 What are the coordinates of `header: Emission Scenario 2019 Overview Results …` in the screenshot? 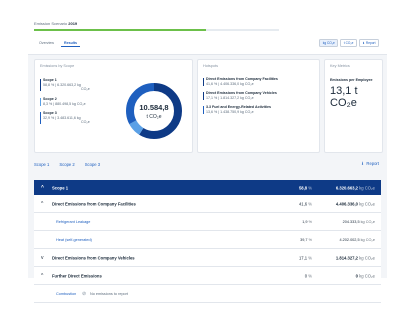 It's located at (207, 35).